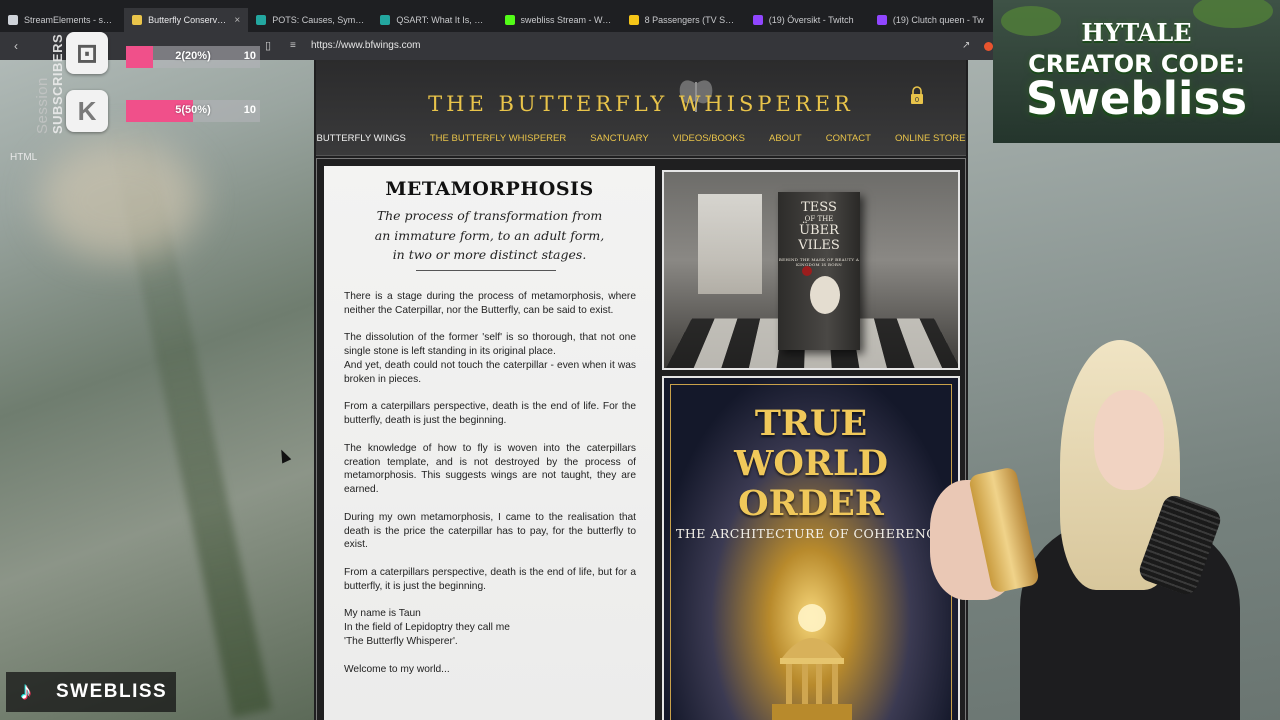 The height and width of the screenshot is (720, 1280). I want to click on browser-tab: POTS: Causes, Symptoms,, so click(310, 20).